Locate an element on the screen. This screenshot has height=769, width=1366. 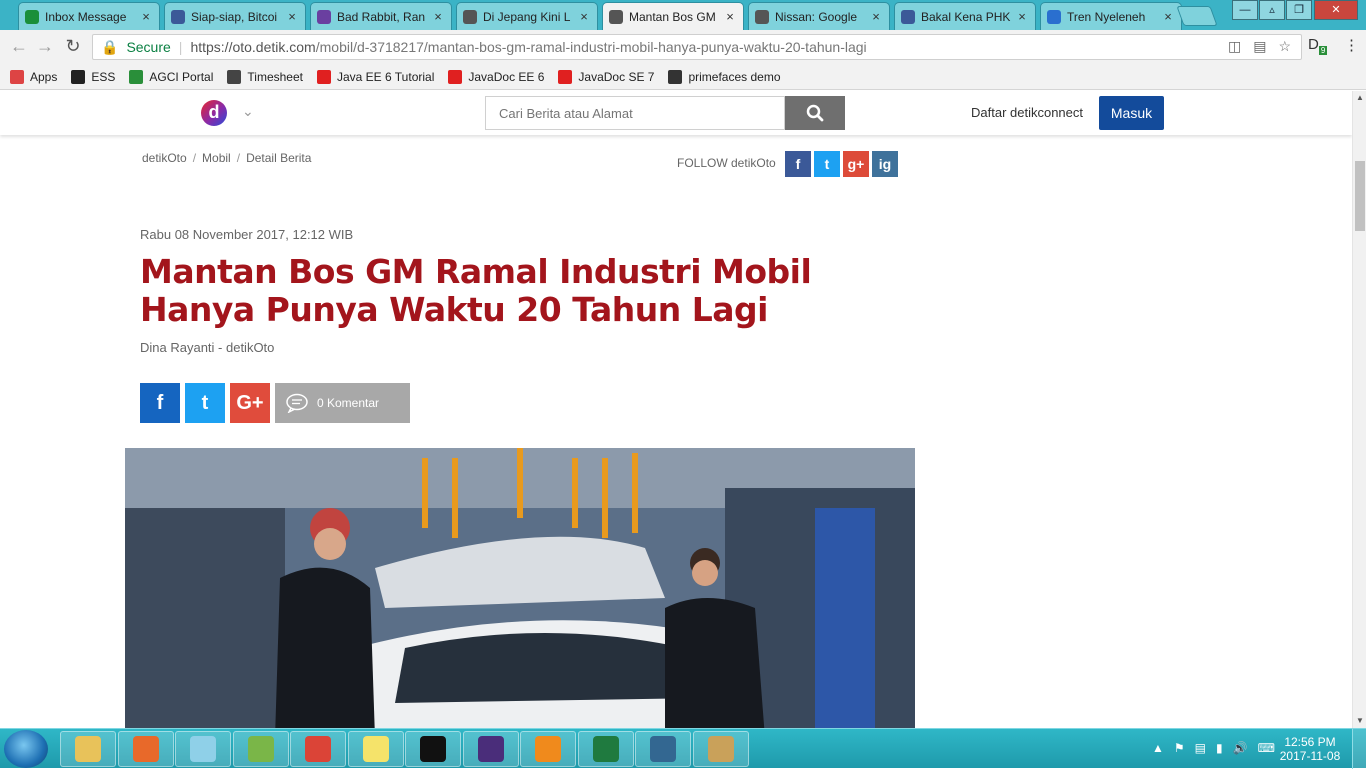
start-button is located at coordinates (26, 749).